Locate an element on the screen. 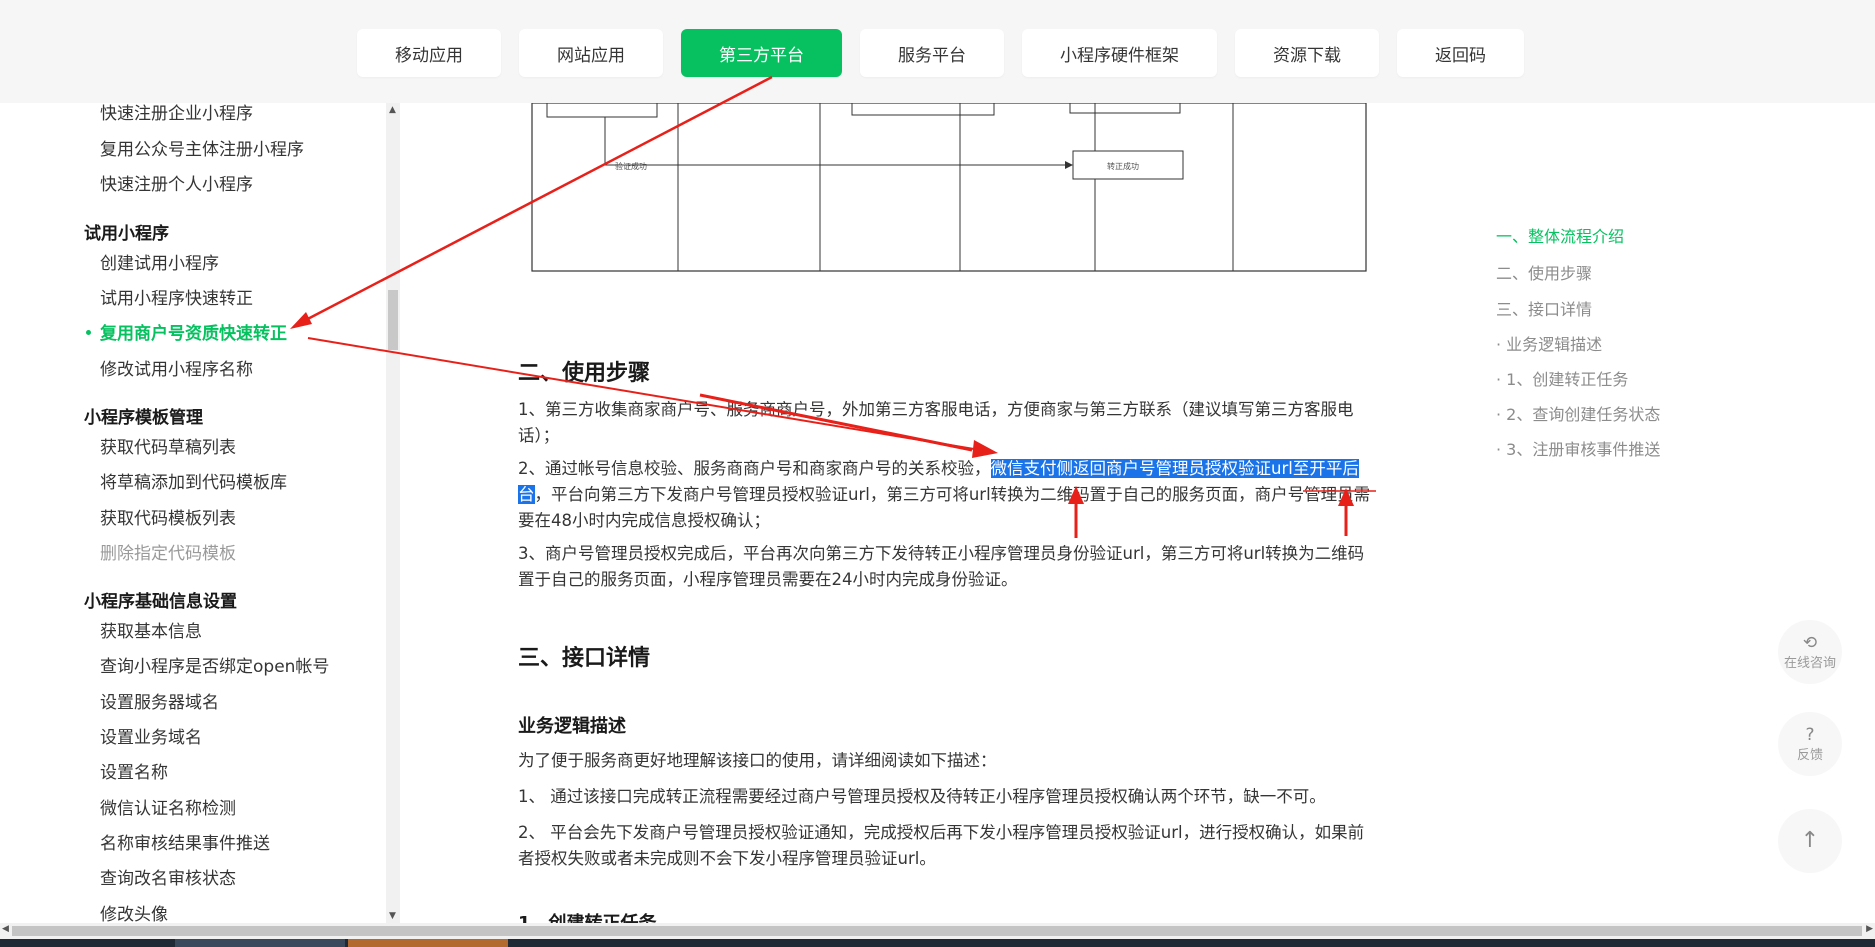  horizontal-scroll-thumb is located at coordinates (937, 931).